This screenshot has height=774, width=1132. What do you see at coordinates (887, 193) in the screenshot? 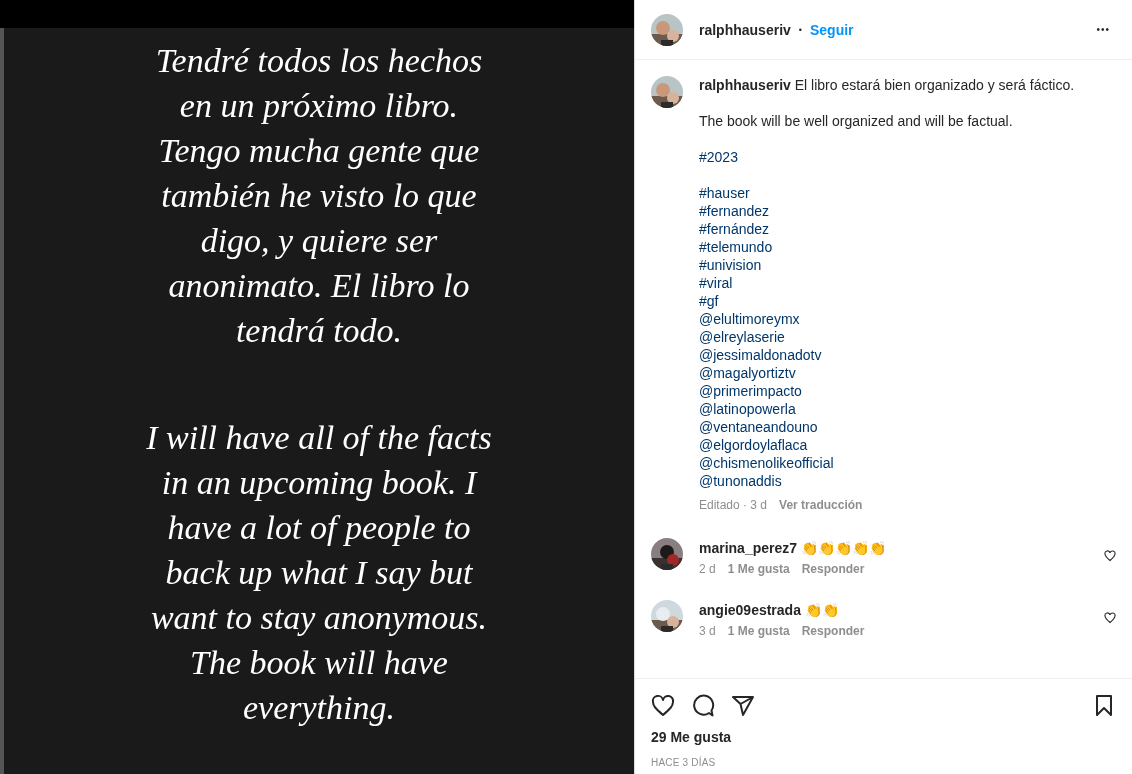
I see `hashtag-link: #hauser` at bounding box center [887, 193].